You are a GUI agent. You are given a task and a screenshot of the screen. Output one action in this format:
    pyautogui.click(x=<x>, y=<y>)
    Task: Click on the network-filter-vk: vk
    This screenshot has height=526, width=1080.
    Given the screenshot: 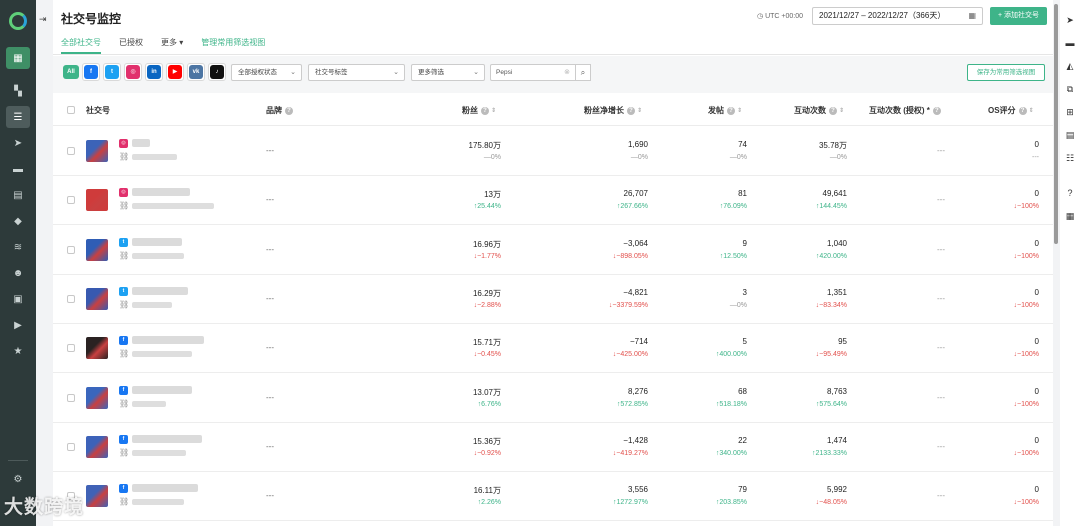 What is the action you would take?
    pyautogui.click(x=196, y=72)
    